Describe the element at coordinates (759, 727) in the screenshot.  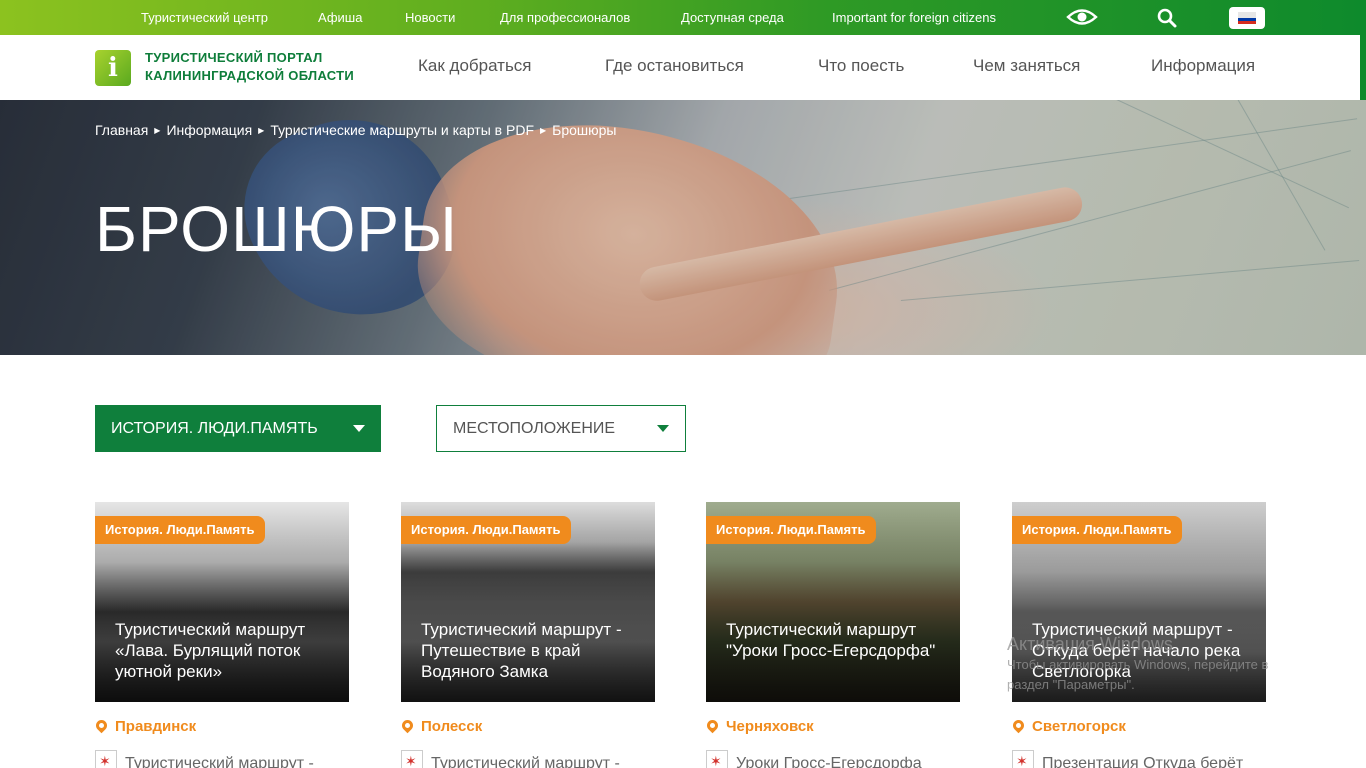
I see `card-location: Черняховск` at that location.